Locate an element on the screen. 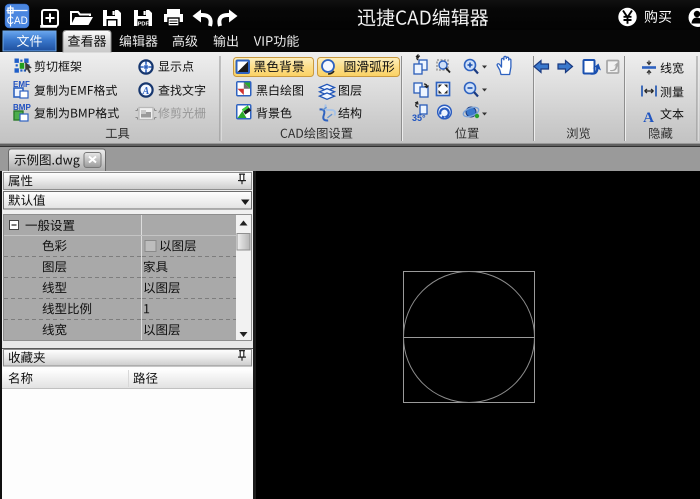 The height and width of the screenshot is (499, 700). svg-text: 35° is located at coordinates (419, 118).